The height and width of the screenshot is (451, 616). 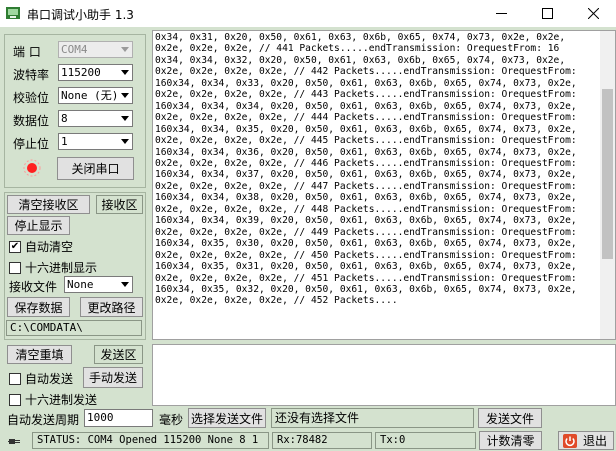 I want to click on auto-send-checkbox: 自动发送, so click(x=41, y=378).